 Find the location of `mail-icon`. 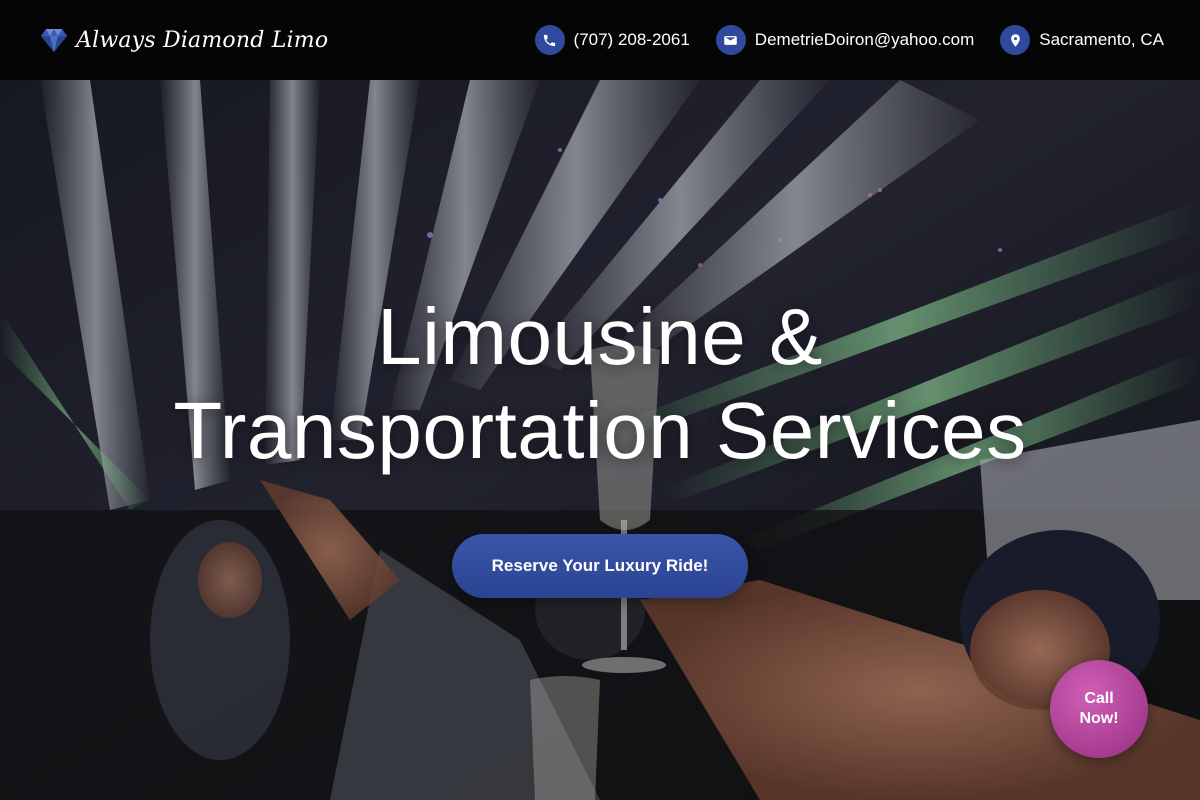

mail-icon is located at coordinates (730, 40).